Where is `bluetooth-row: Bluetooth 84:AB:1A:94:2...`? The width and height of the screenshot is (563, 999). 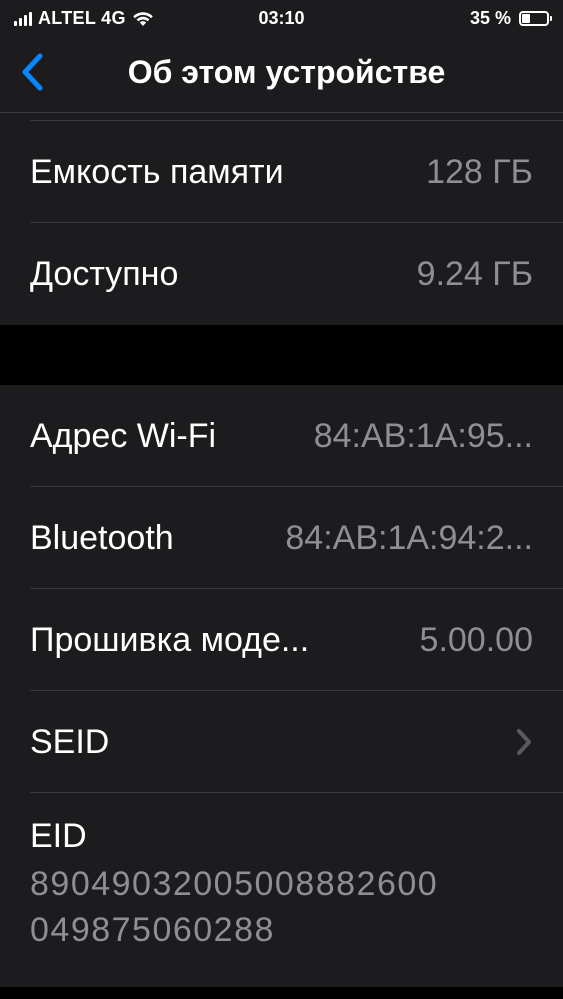
bluetooth-row: Bluetooth 84:AB:1A:94:2... is located at coordinates (281, 538).